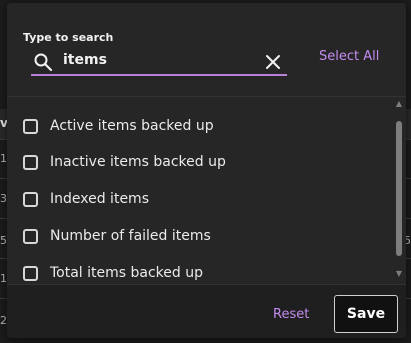 Image resolution: width=411 pixels, height=343 pixels. What do you see at coordinates (85, 60) in the screenshot?
I see `search-input: items` at bounding box center [85, 60].